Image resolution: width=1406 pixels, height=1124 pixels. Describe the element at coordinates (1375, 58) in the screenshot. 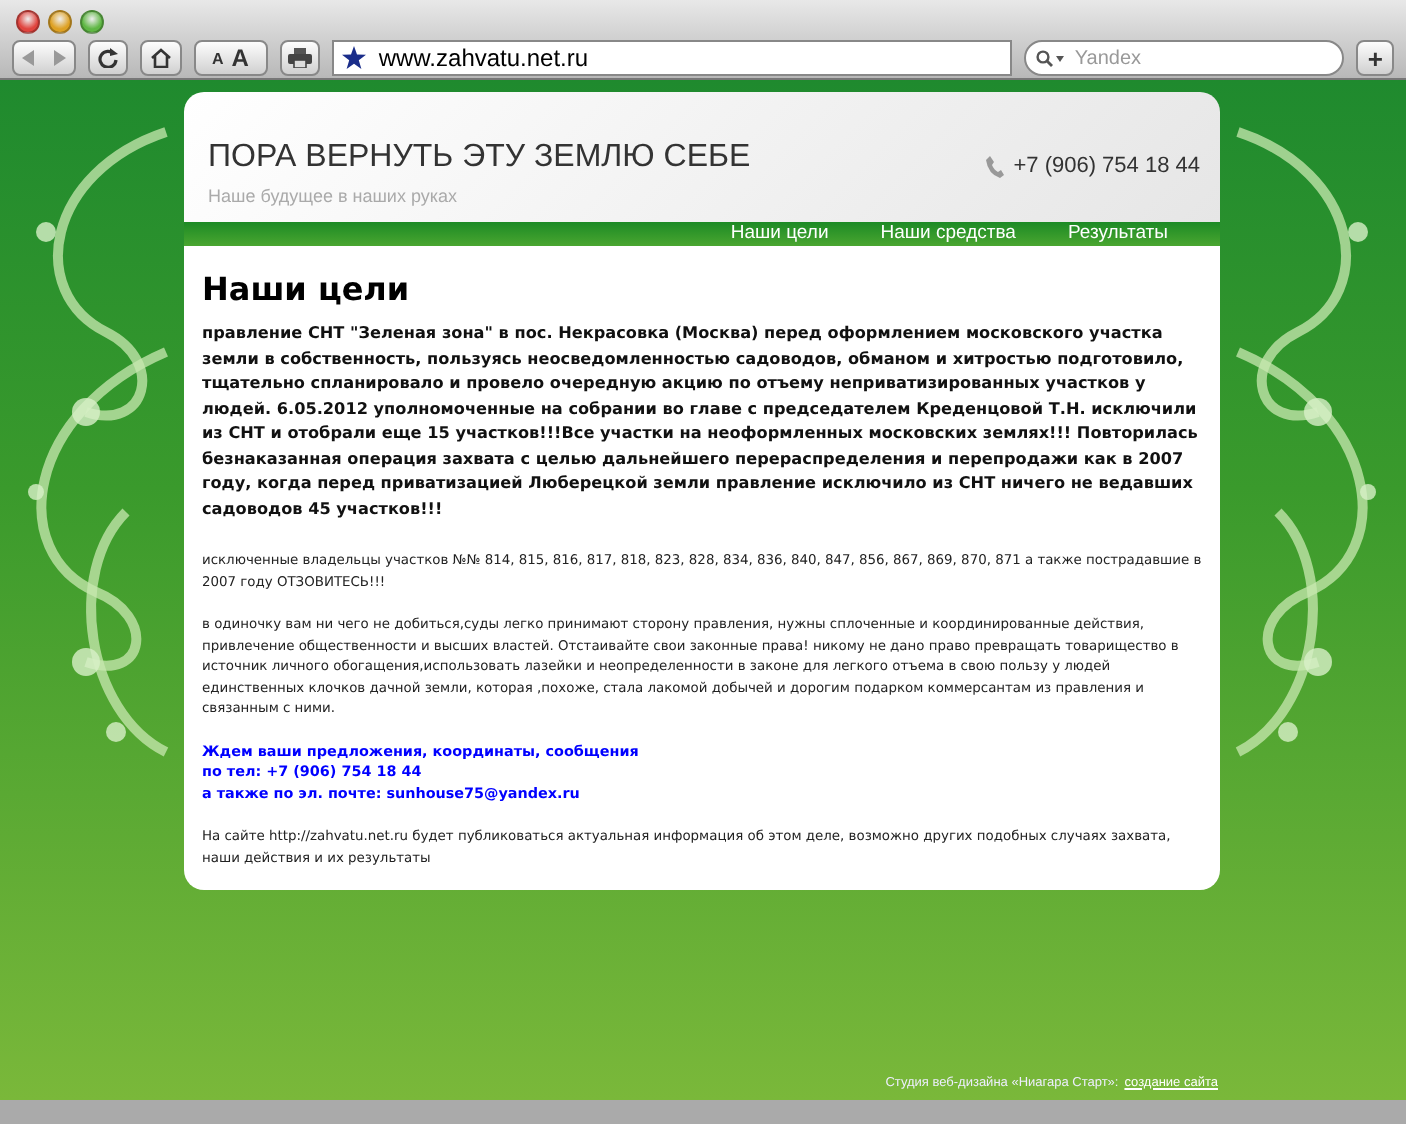

I see `new-tab-button: +` at that location.